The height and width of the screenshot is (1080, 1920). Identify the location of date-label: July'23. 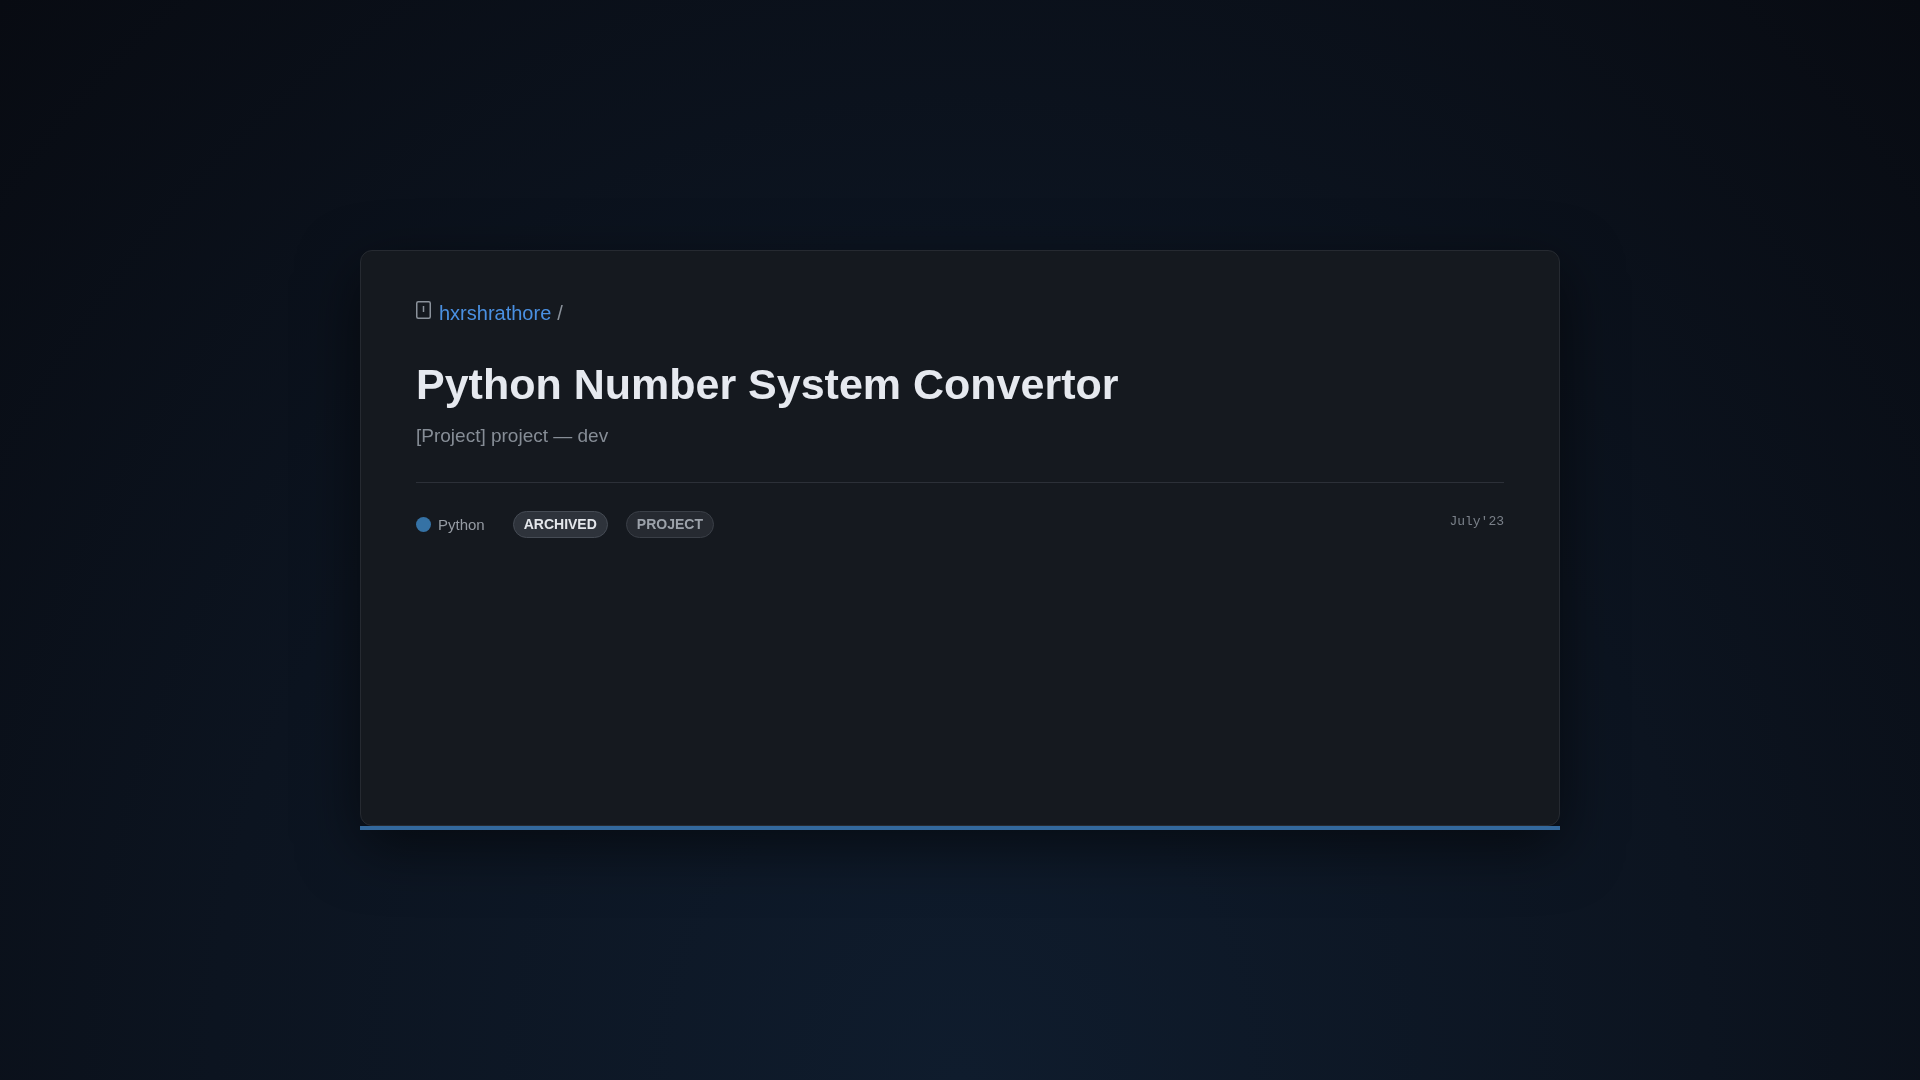
(1476, 521).